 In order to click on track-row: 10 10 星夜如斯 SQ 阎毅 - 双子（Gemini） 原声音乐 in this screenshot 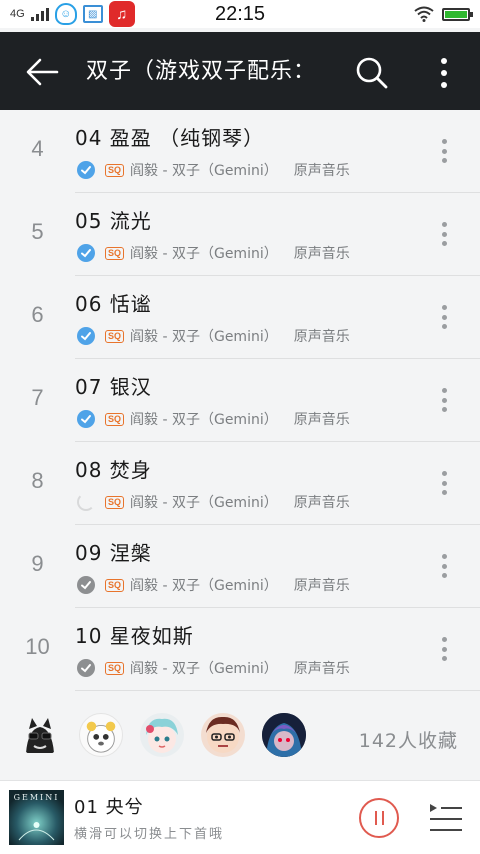, I will do `click(240, 649)`.